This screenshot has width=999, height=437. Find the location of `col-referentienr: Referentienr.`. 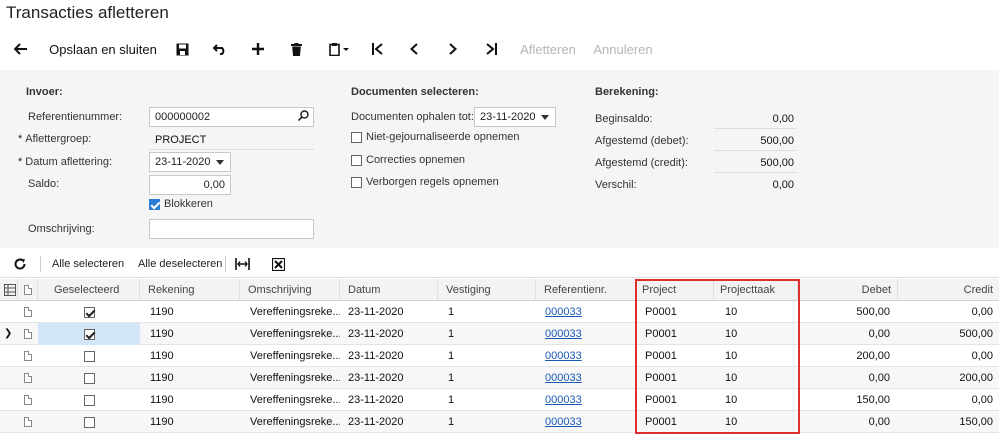

col-referentienr: Referentienr. is located at coordinates (586, 290).